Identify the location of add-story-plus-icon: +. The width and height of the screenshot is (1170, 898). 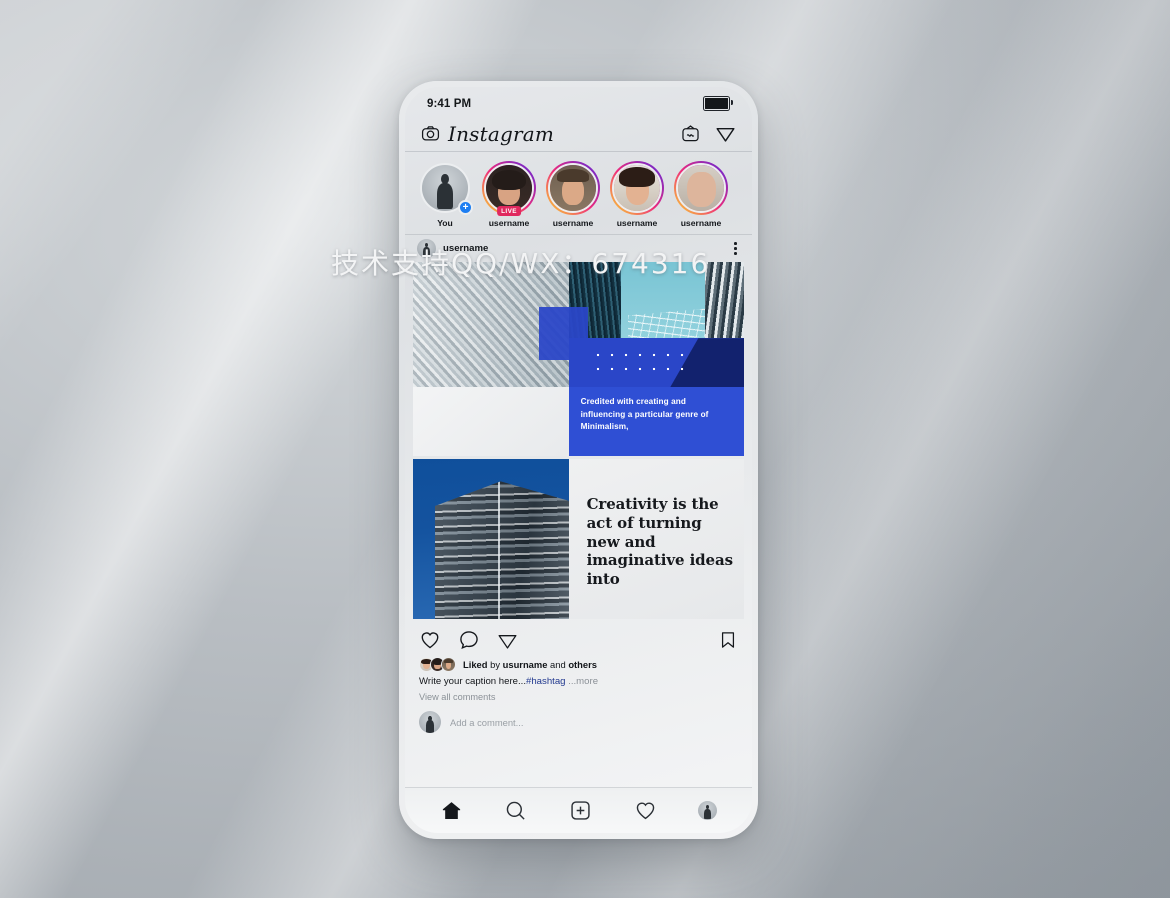
(465, 207).